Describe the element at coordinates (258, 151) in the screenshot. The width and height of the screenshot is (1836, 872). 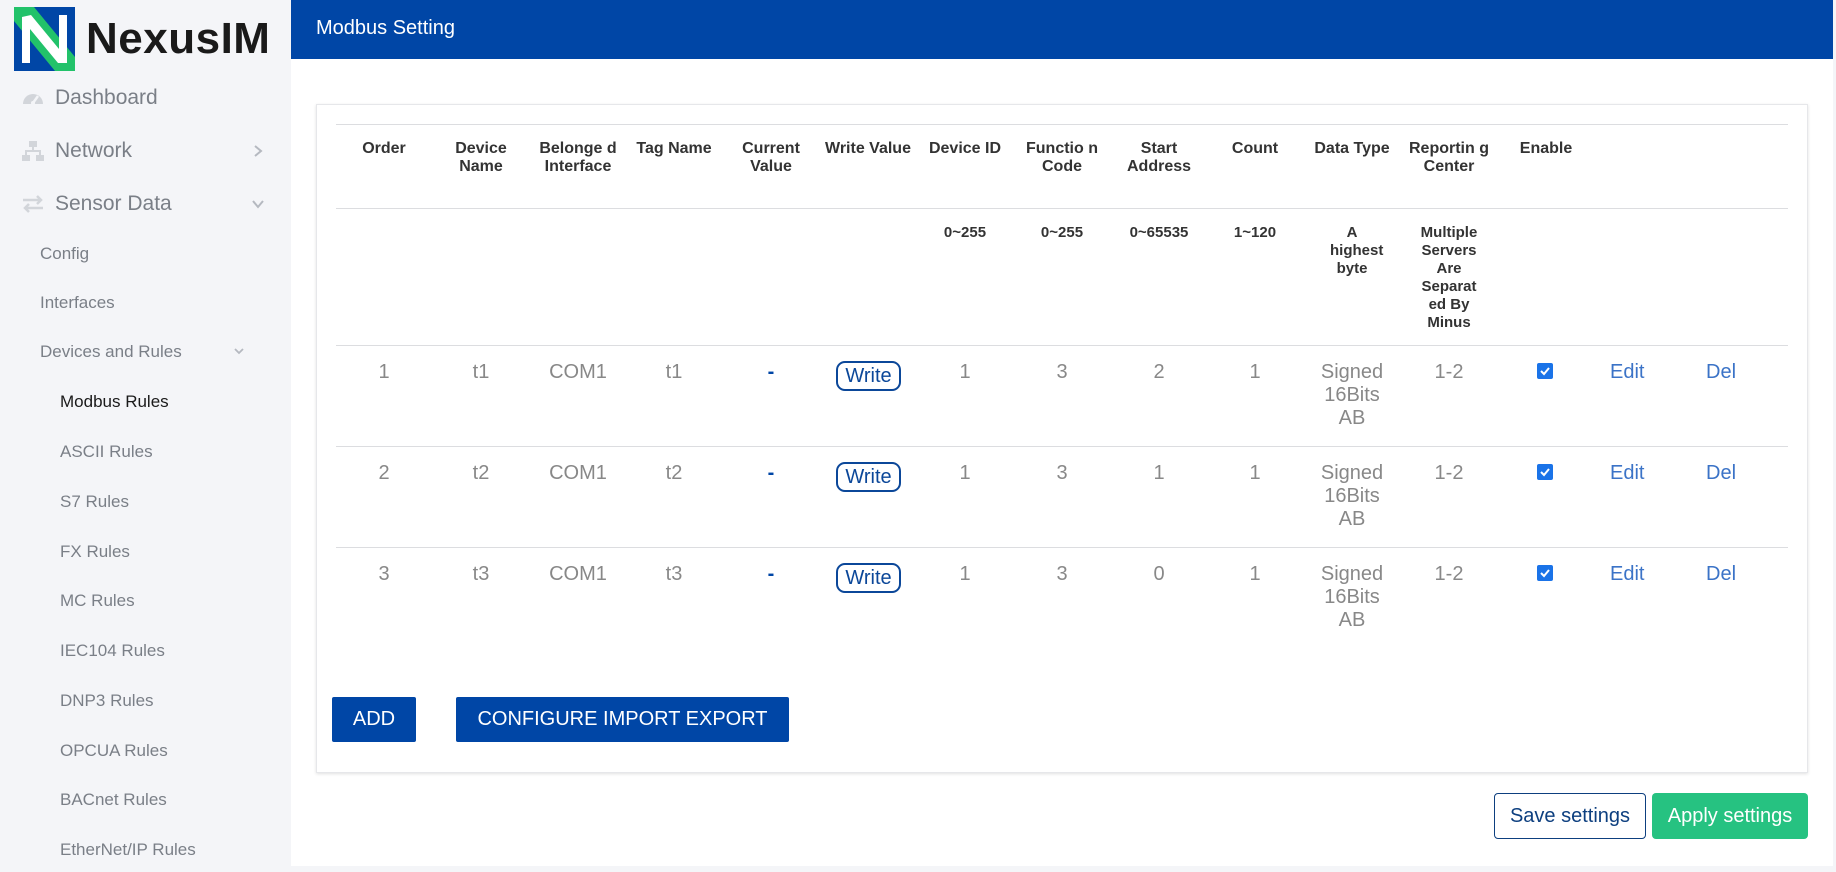
I see `chevron-right-icon` at that location.